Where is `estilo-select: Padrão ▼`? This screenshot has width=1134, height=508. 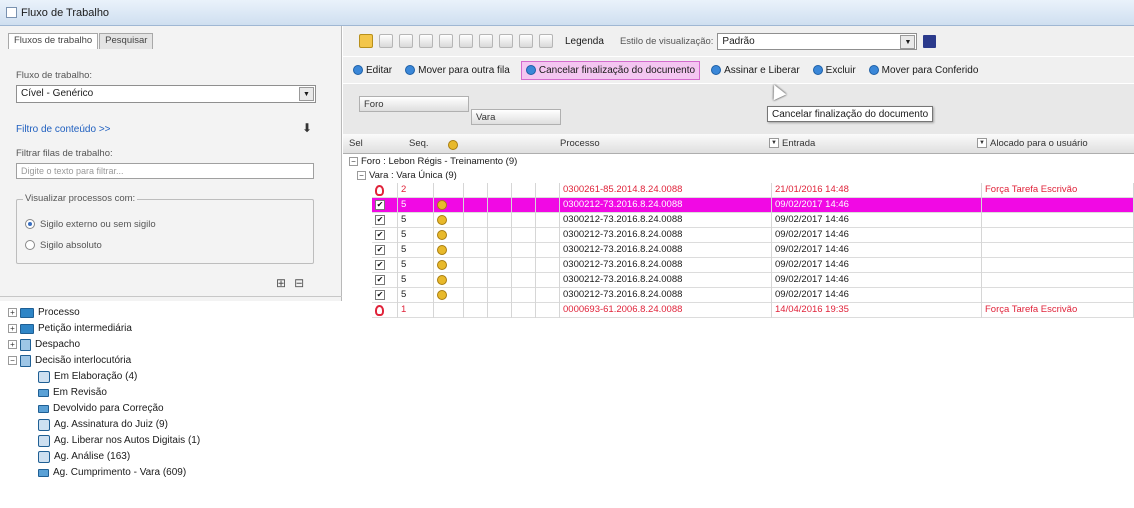
estilo-select: Padrão ▼ is located at coordinates (817, 41).